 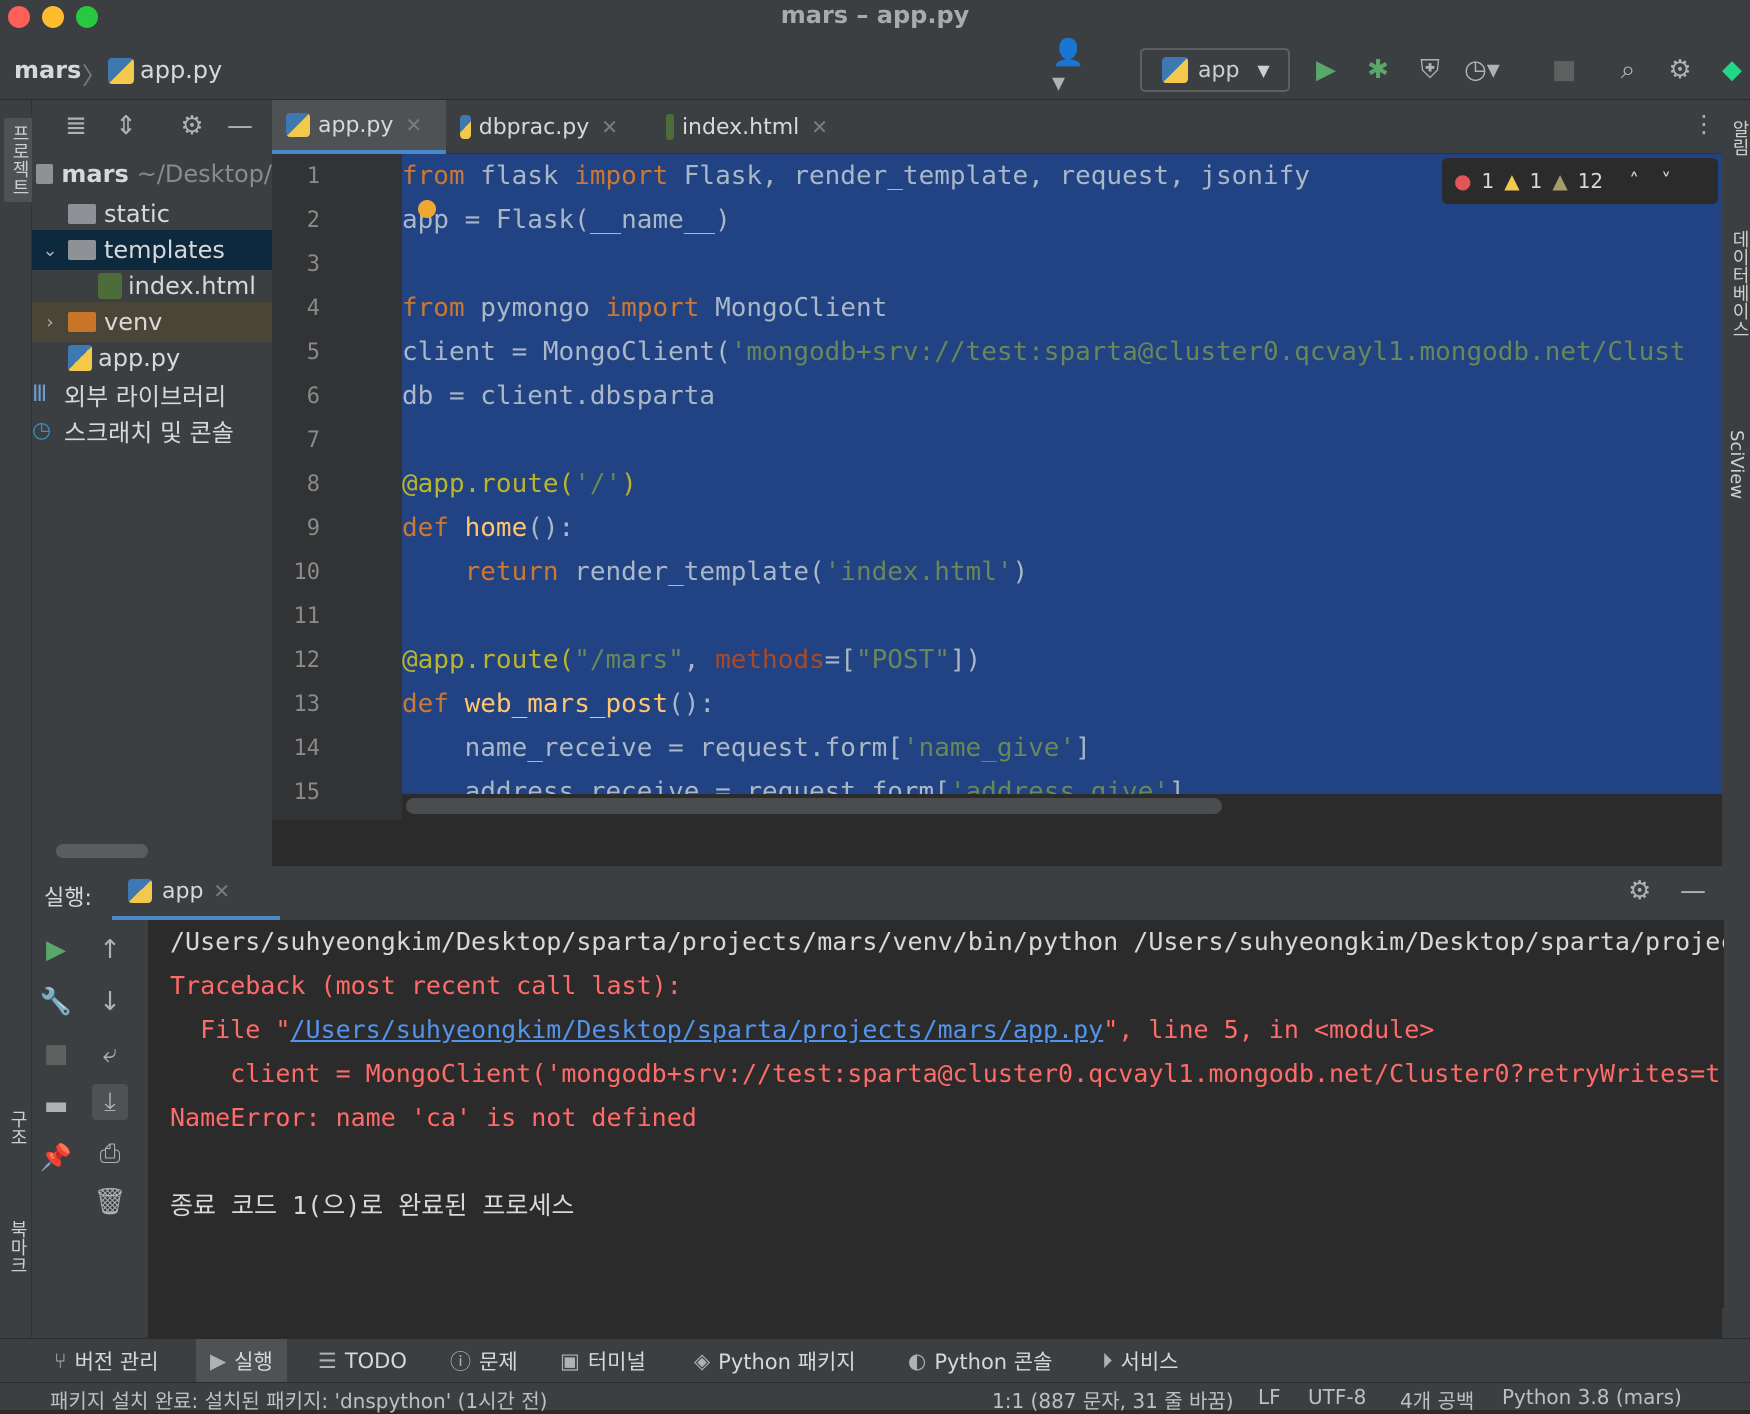 What do you see at coordinates (17, 1247) in the screenshot?
I see `bookmarks-tool-button: 북마크` at bounding box center [17, 1247].